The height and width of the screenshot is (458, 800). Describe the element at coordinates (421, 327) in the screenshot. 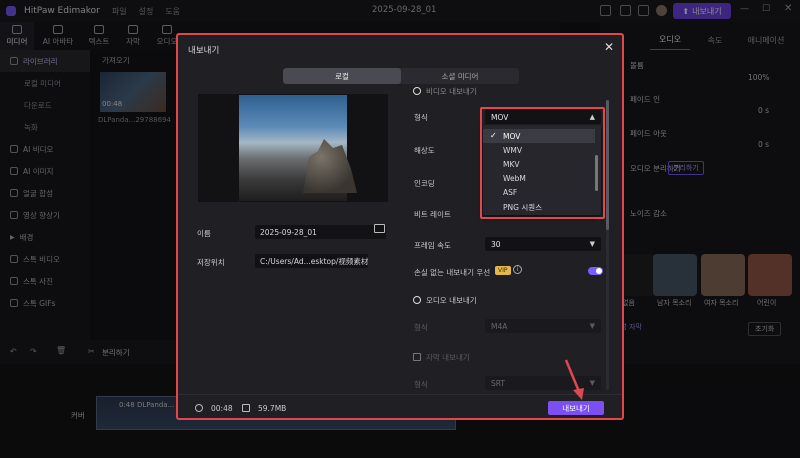

I see `audio-format-label: 형식` at that location.